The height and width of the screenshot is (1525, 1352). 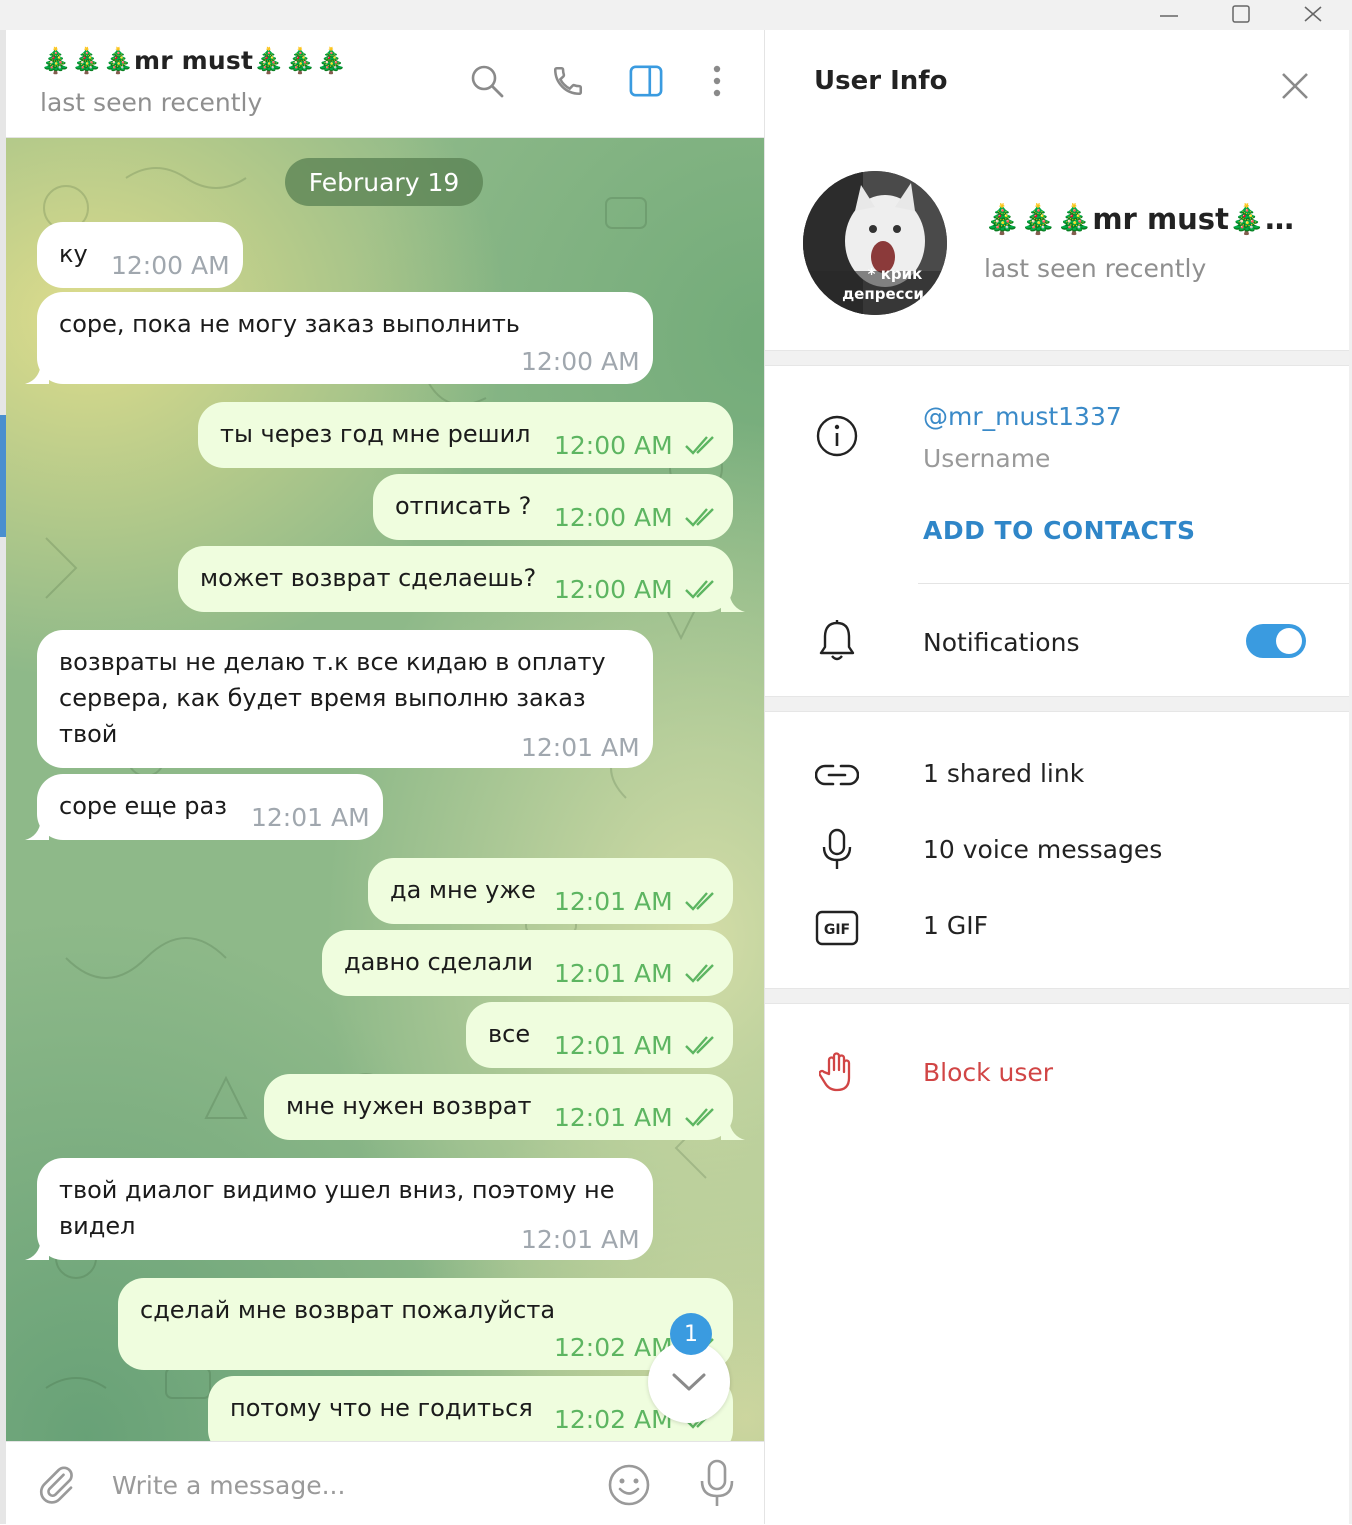 I want to click on user-status: last seen recently, so click(x=1095, y=268).